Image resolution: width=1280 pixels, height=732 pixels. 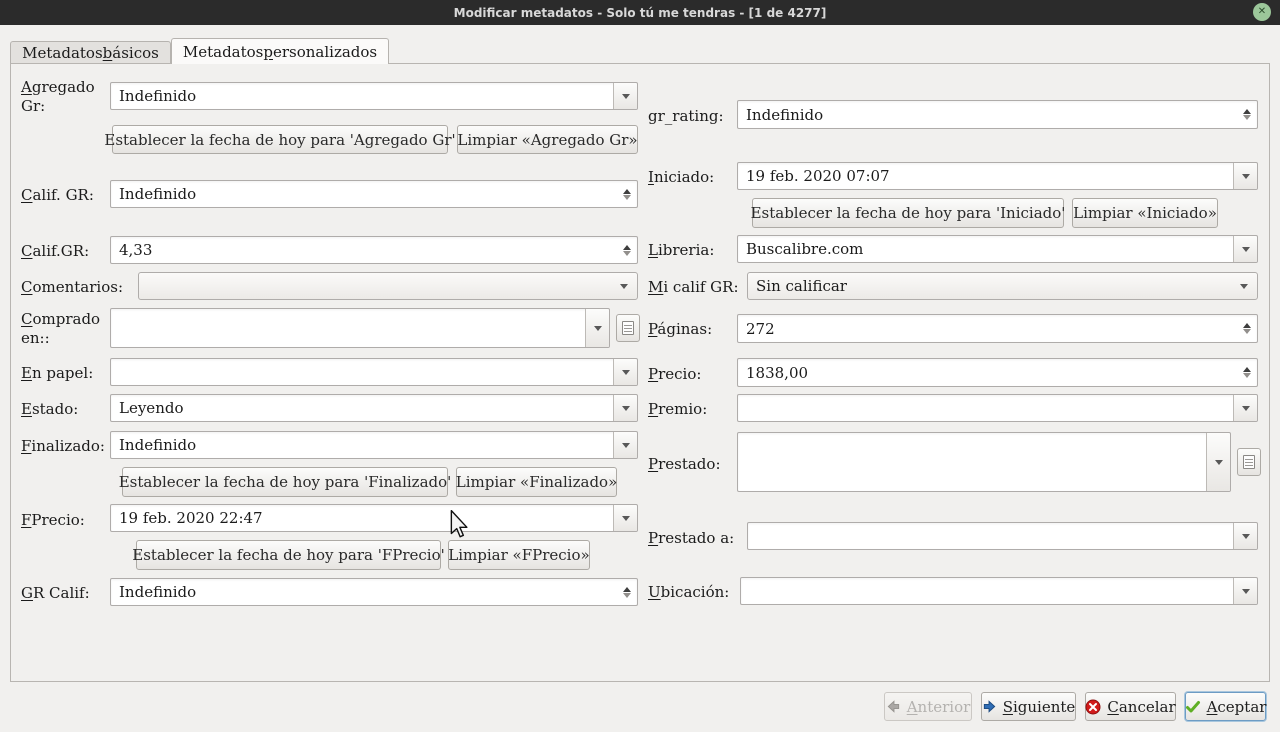 What do you see at coordinates (1002, 536) in the screenshot?
I see `prestado-a-combobox` at bounding box center [1002, 536].